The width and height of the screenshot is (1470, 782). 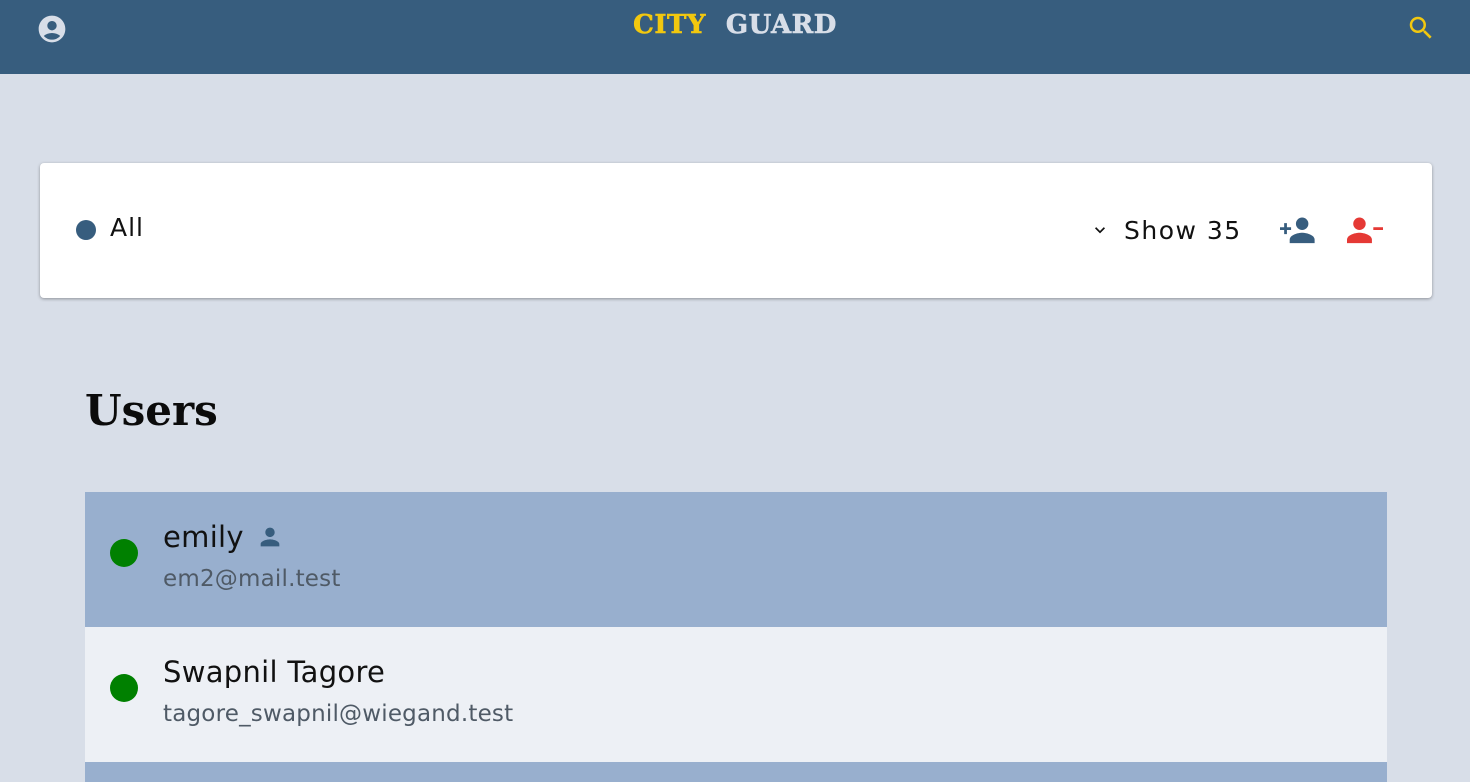 What do you see at coordinates (252, 579) in the screenshot?
I see `user-email: em2@mail.test` at bounding box center [252, 579].